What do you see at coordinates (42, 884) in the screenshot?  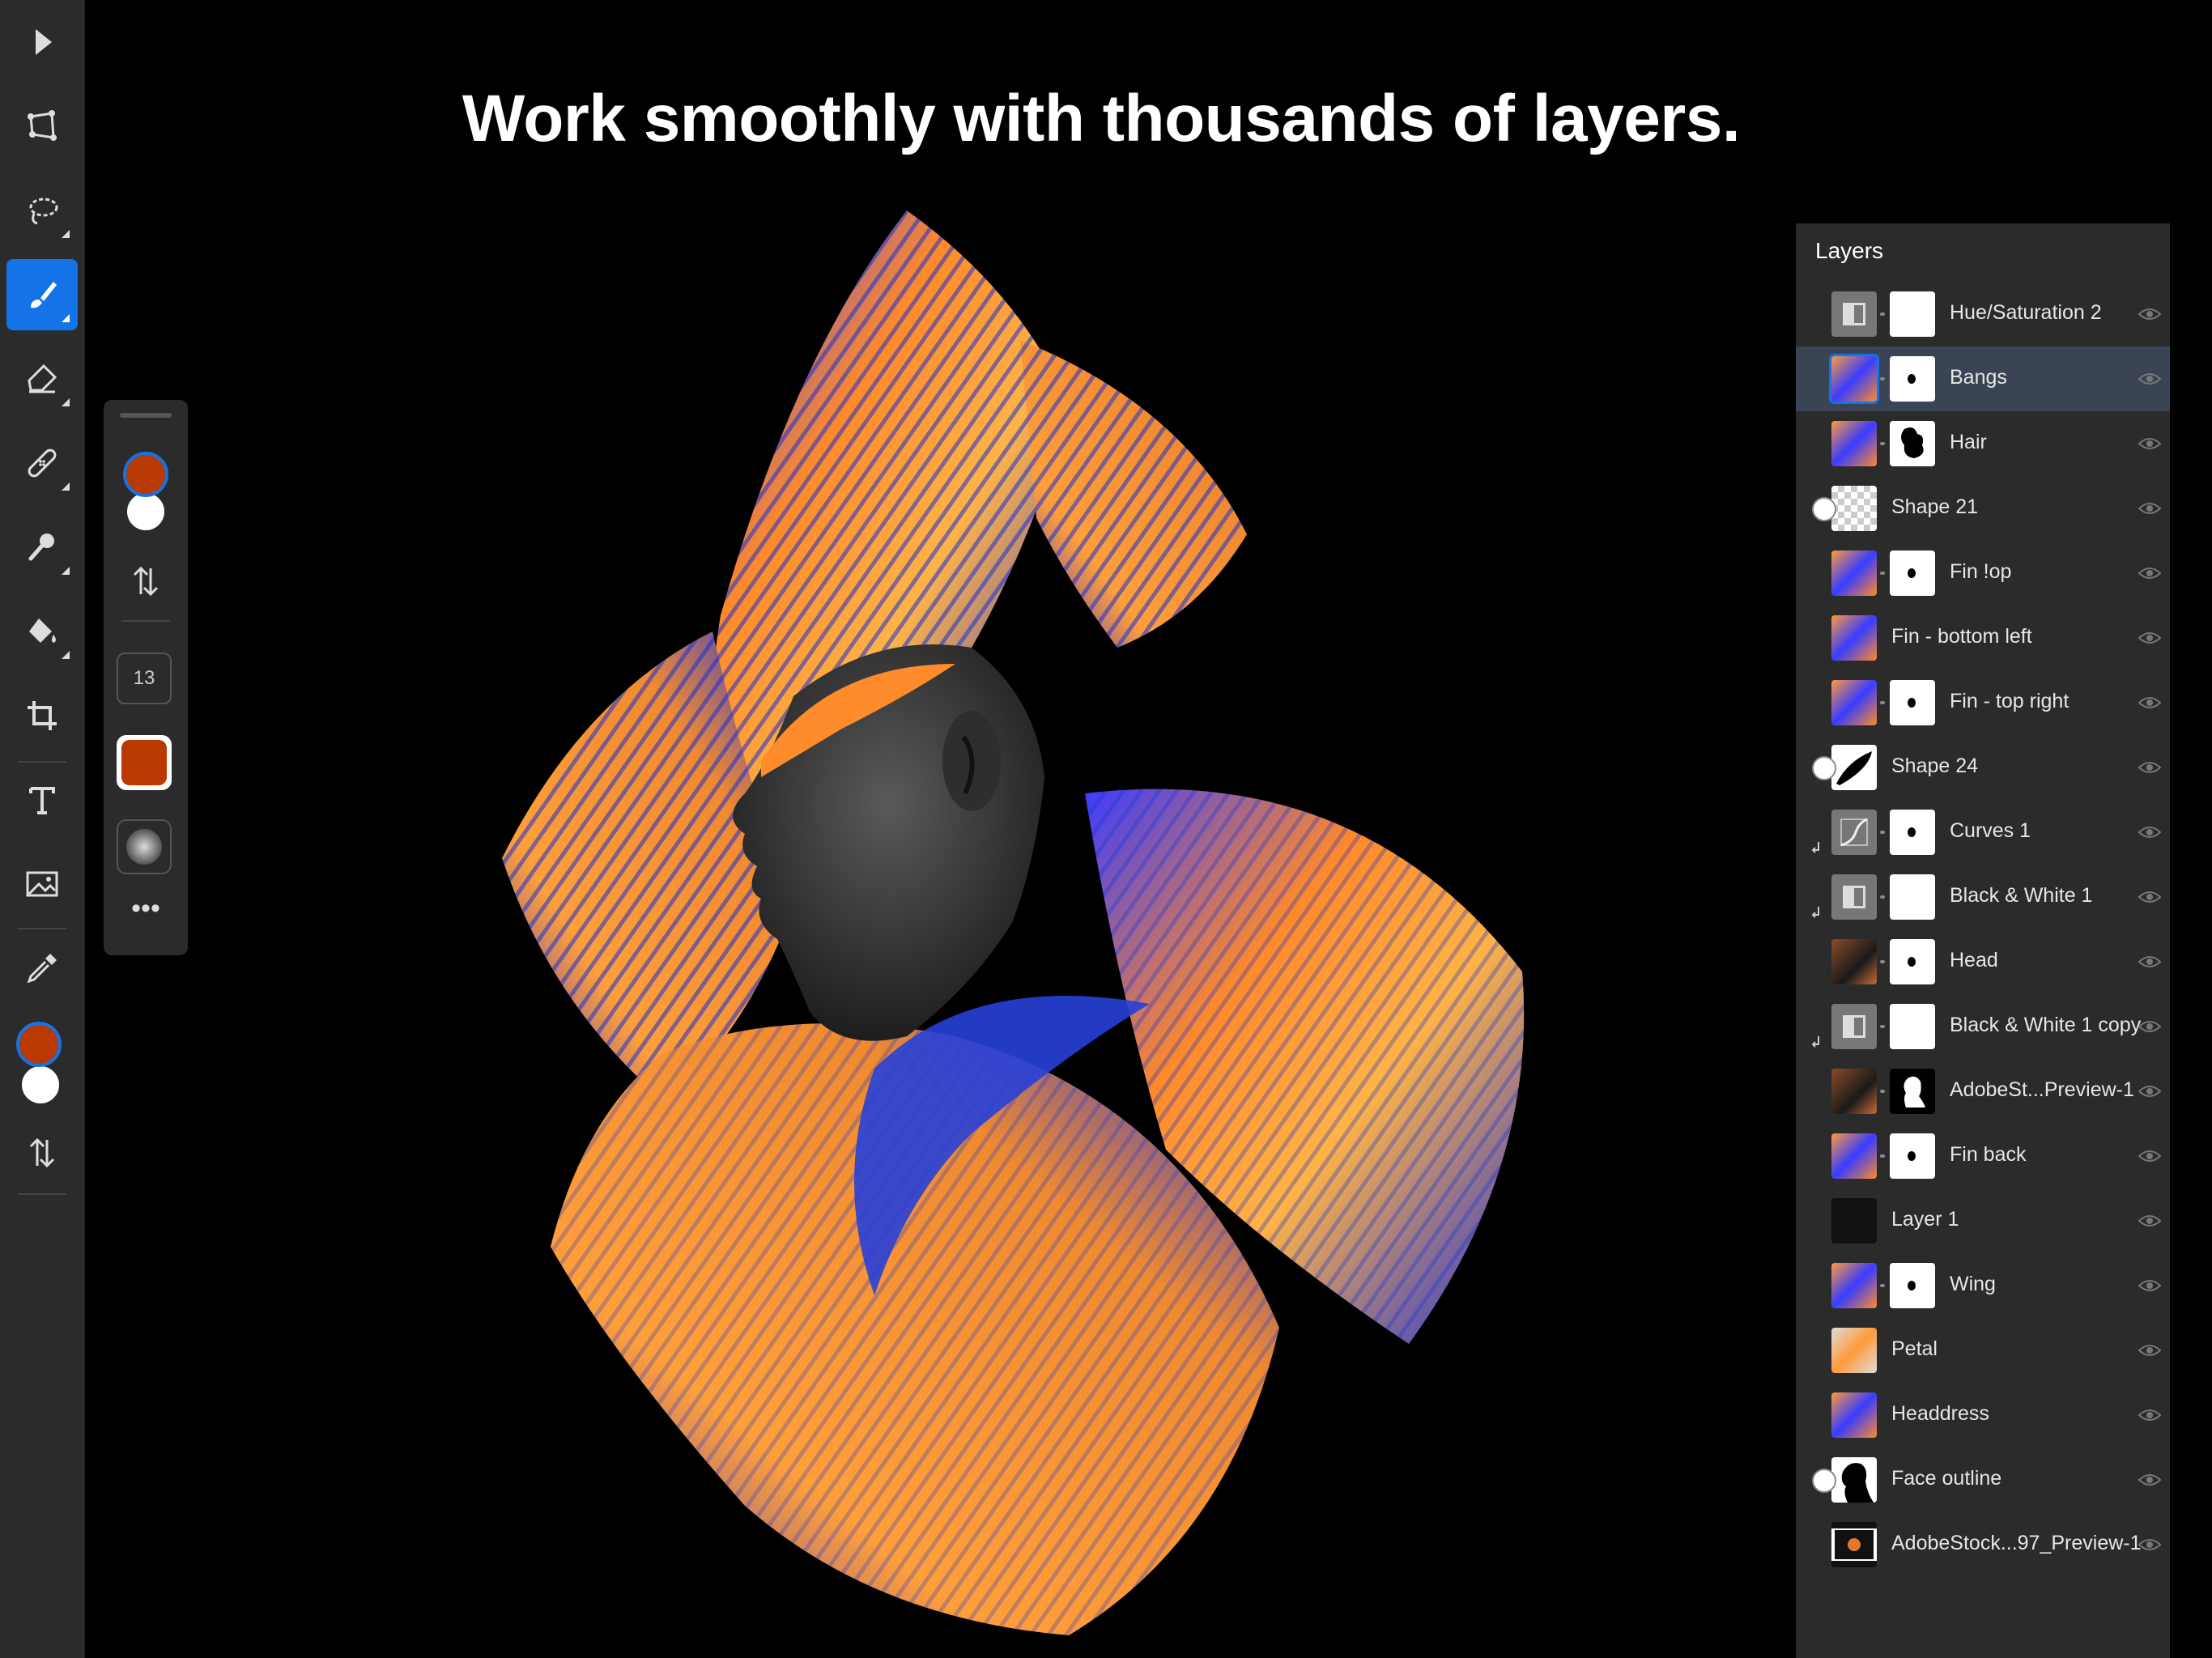 I see `place-image-icon` at bounding box center [42, 884].